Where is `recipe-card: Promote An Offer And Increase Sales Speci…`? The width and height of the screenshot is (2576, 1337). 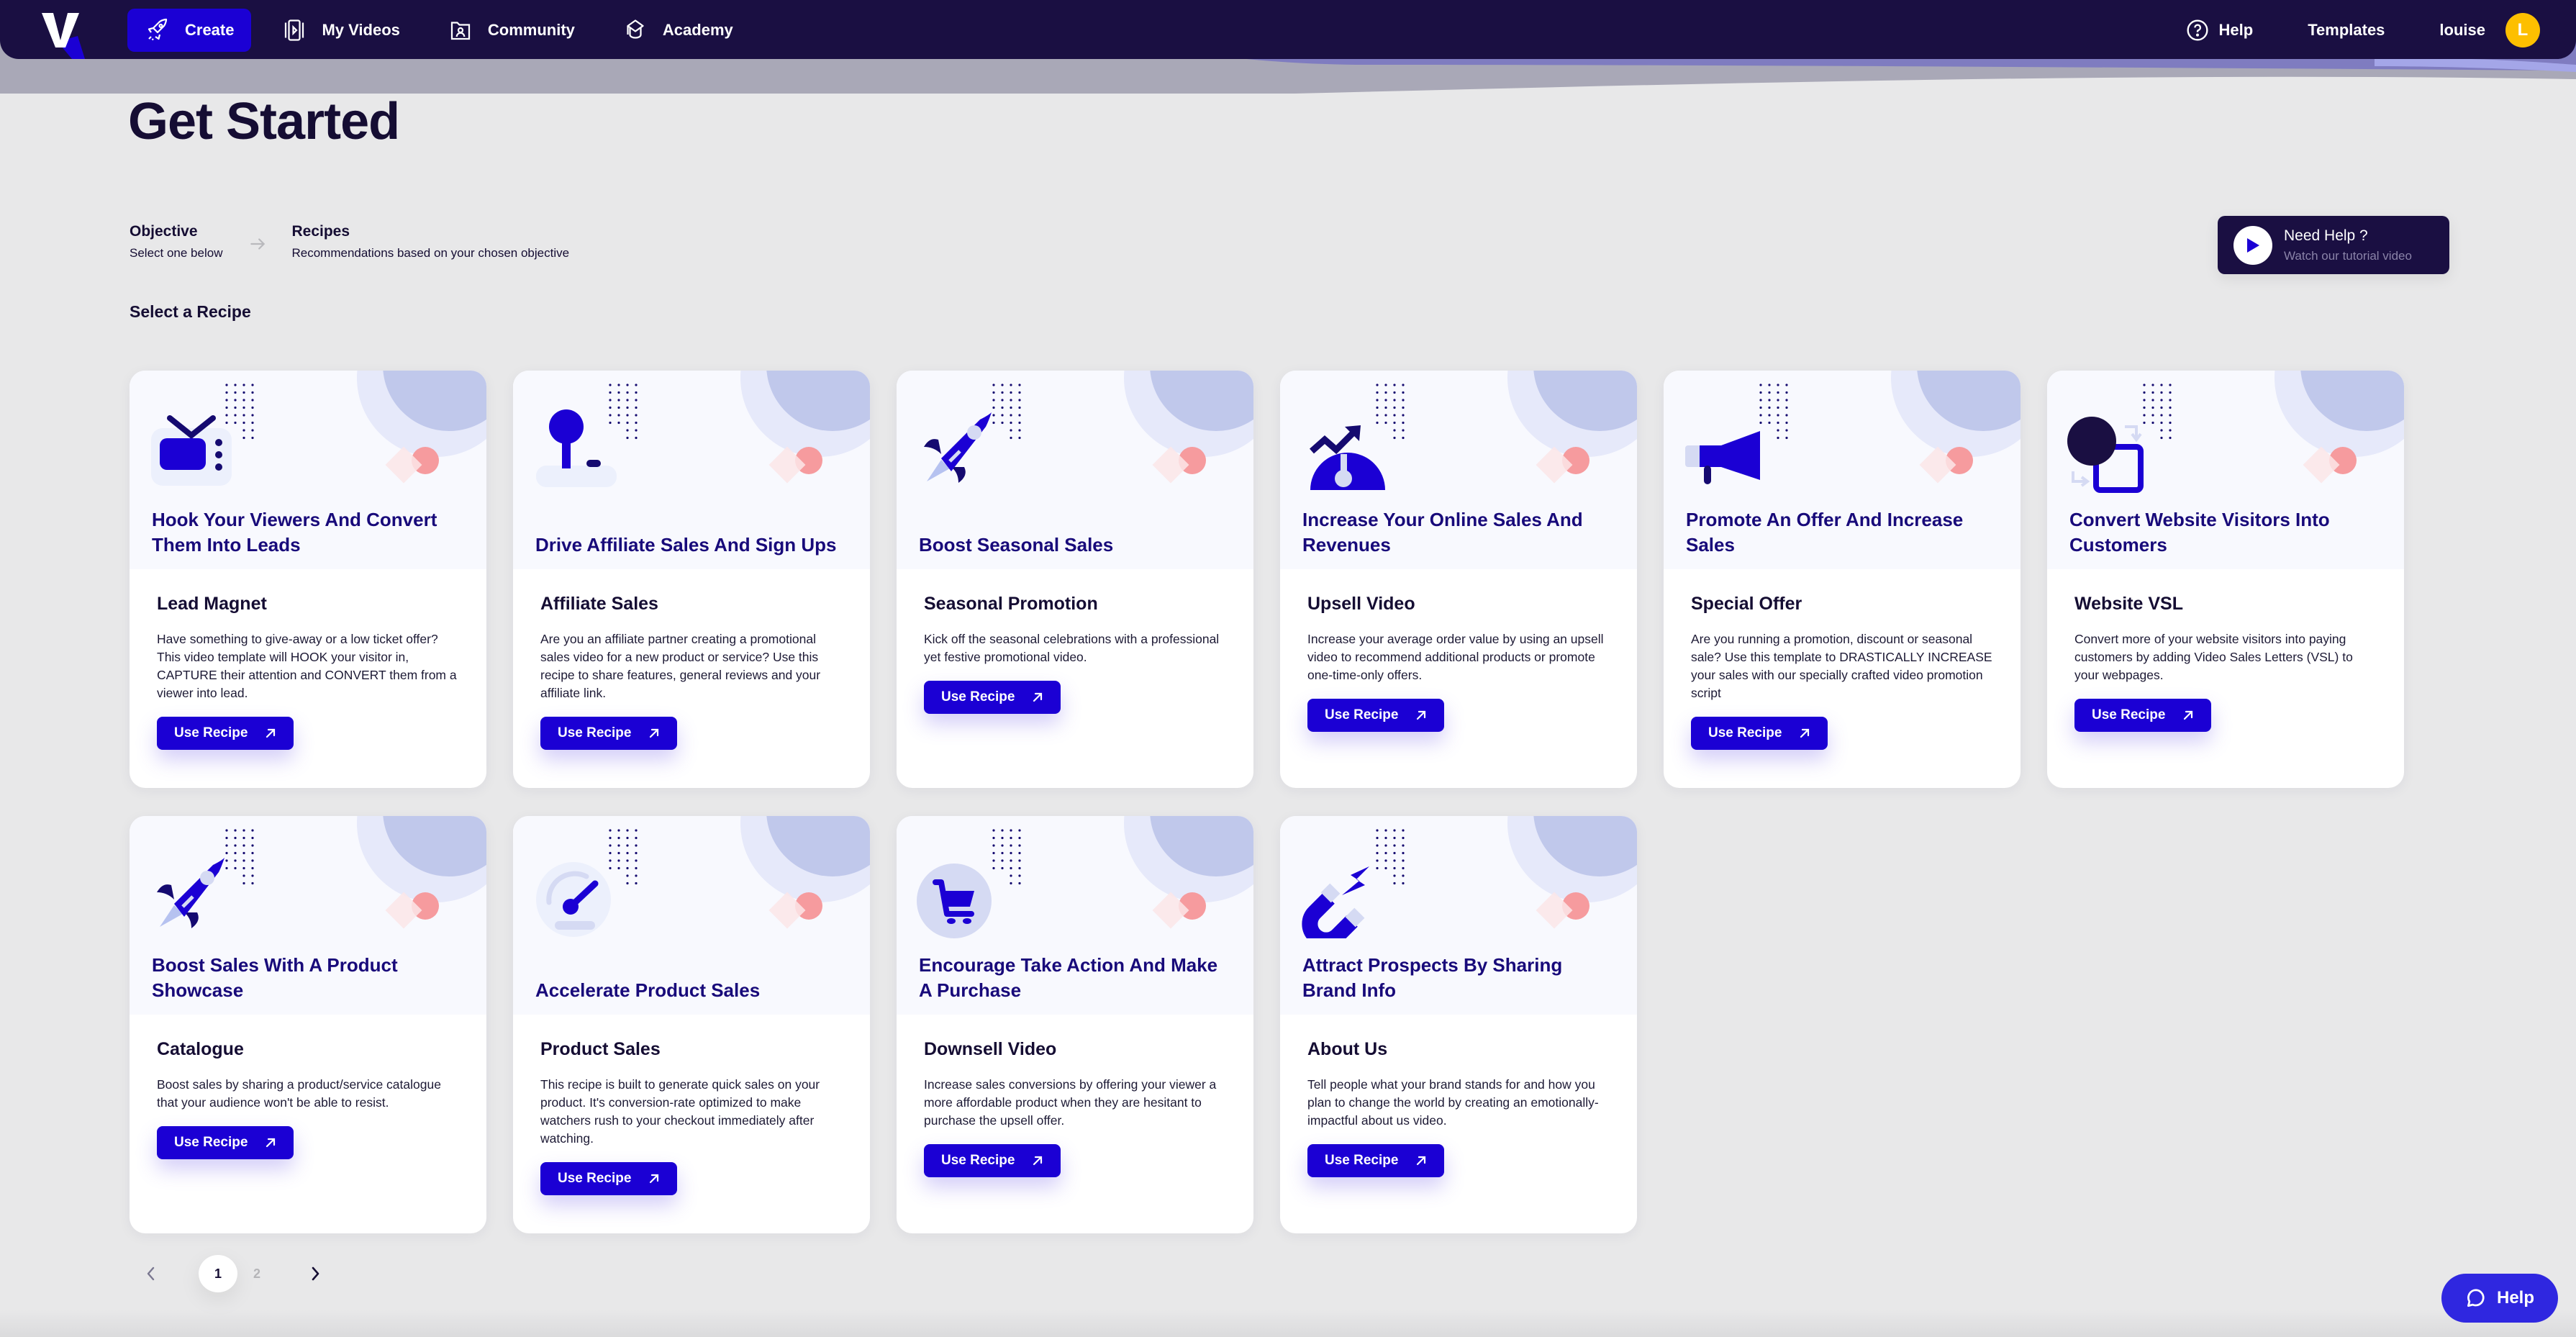 recipe-card: Promote An Offer And Increase Sales Speci… is located at coordinates (1842, 579).